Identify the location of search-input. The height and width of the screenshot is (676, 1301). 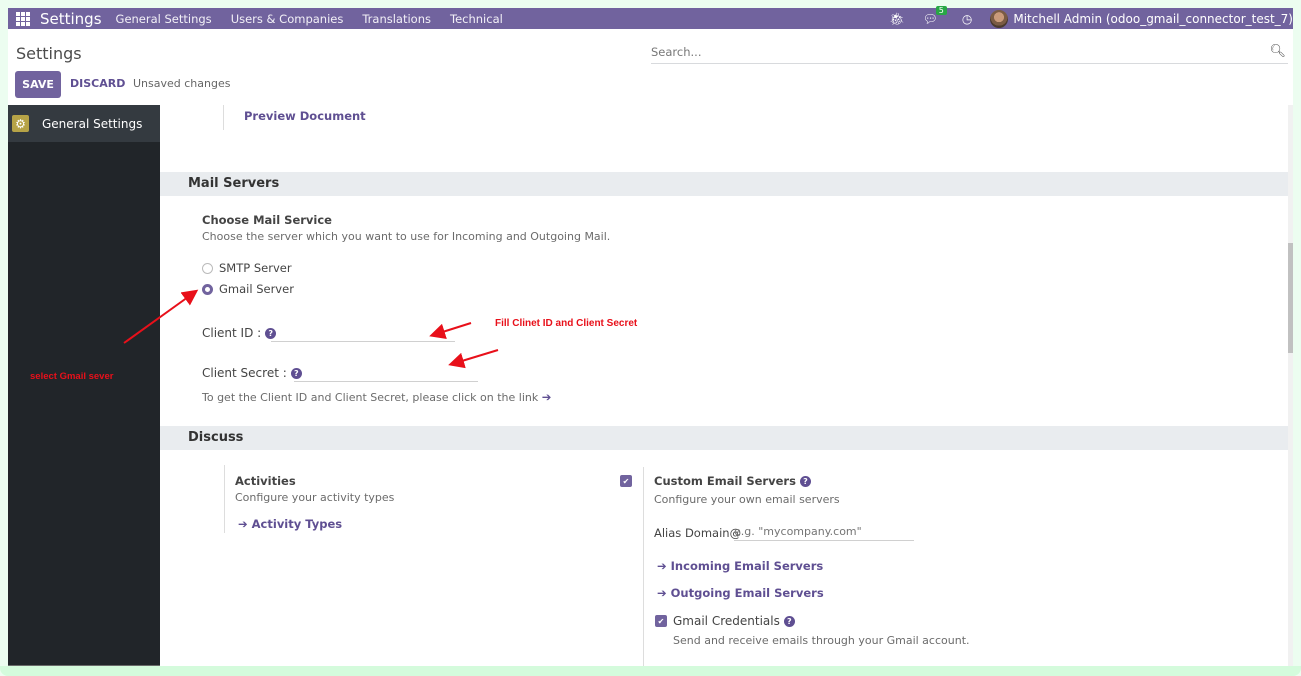
(951, 52).